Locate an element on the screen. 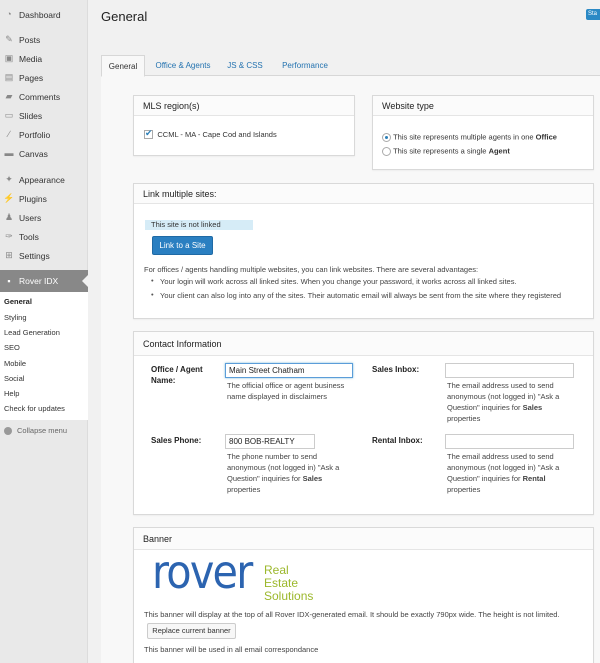 This screenshot has height=663, width=600. office-name-help-1: The official office or agent business is located at coordinates (286, 385).